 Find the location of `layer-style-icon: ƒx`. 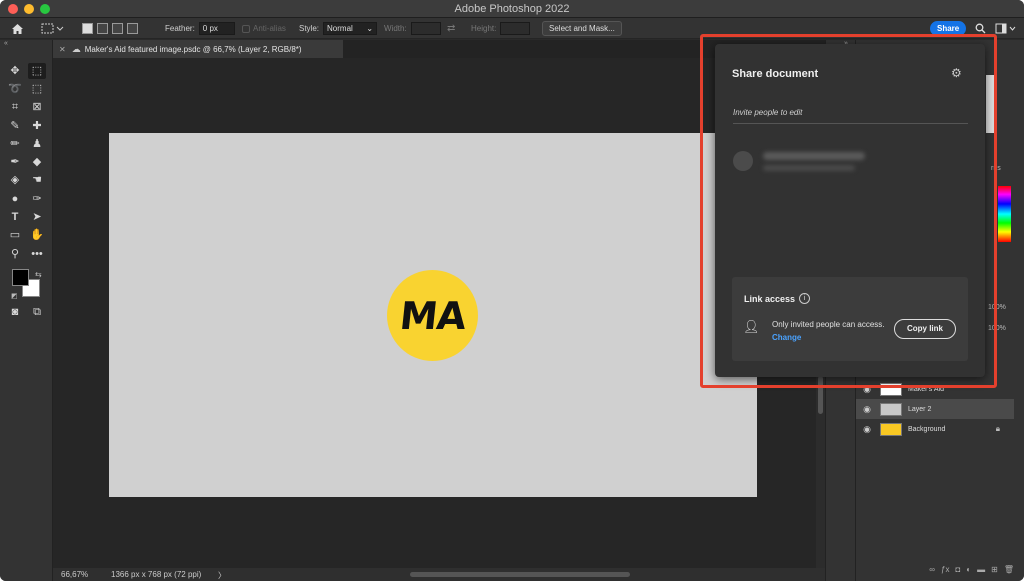

layer-style-icon: ƒx is located at coordinates (945, 572).